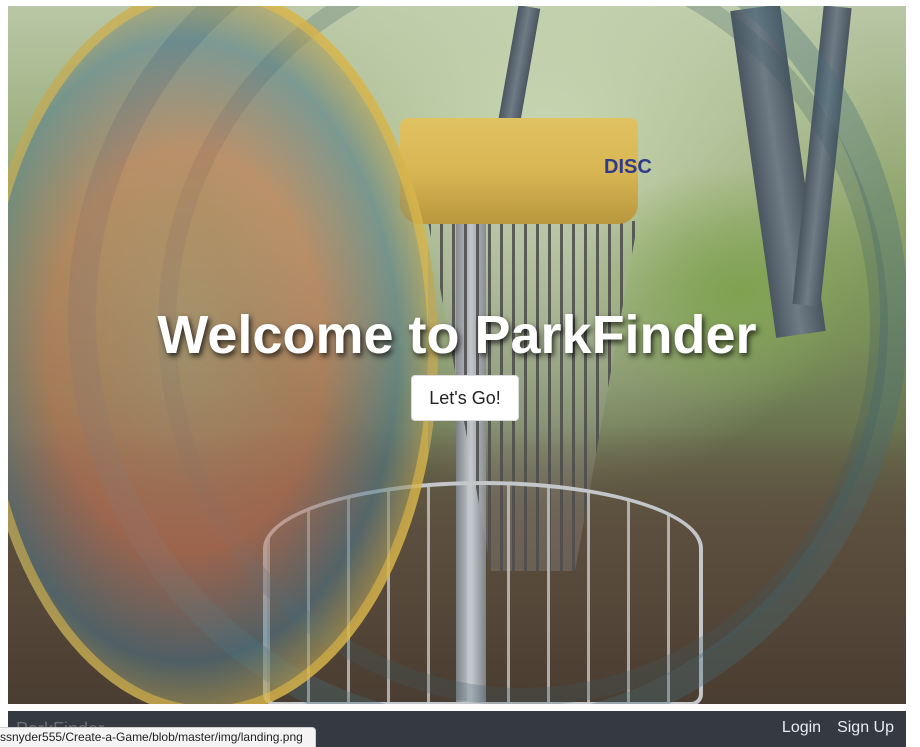  Describe the element at coordinates (865, 728) in the screenshot. I see `signup-link: Sign Up` at that location.